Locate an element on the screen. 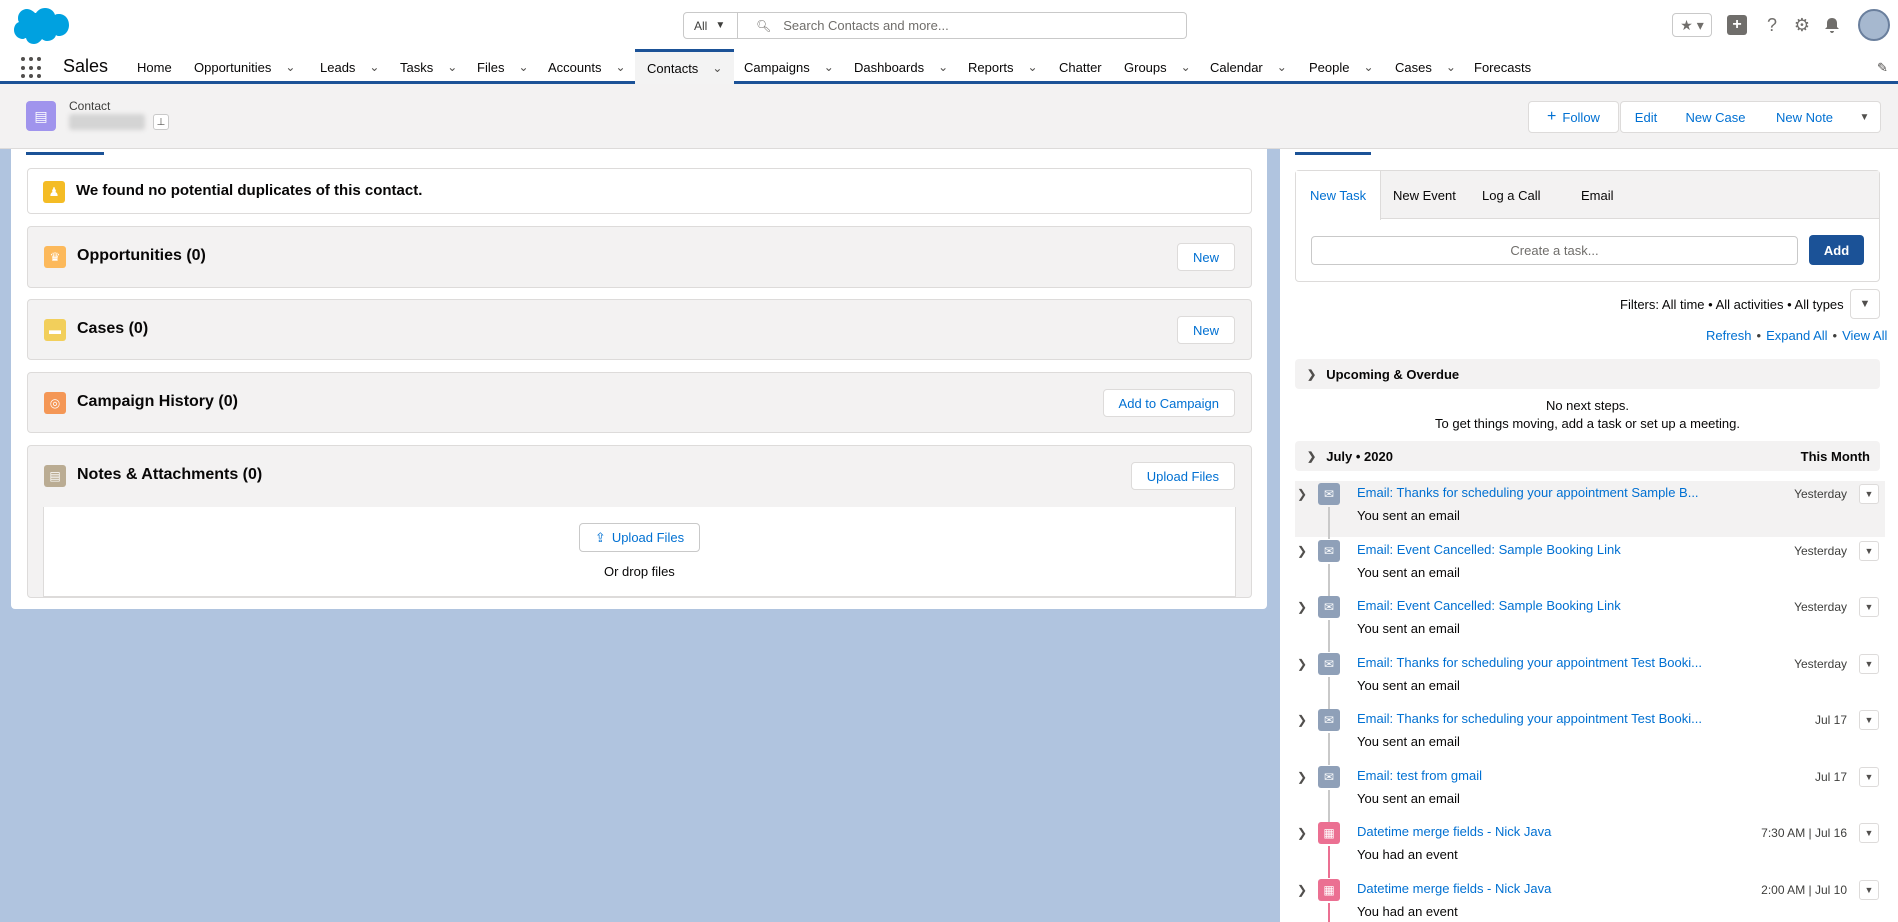 This screenshot has height=922, width=1898. add-to-campaign-button: Add to Campaign is located at coordinates (1168, 403).